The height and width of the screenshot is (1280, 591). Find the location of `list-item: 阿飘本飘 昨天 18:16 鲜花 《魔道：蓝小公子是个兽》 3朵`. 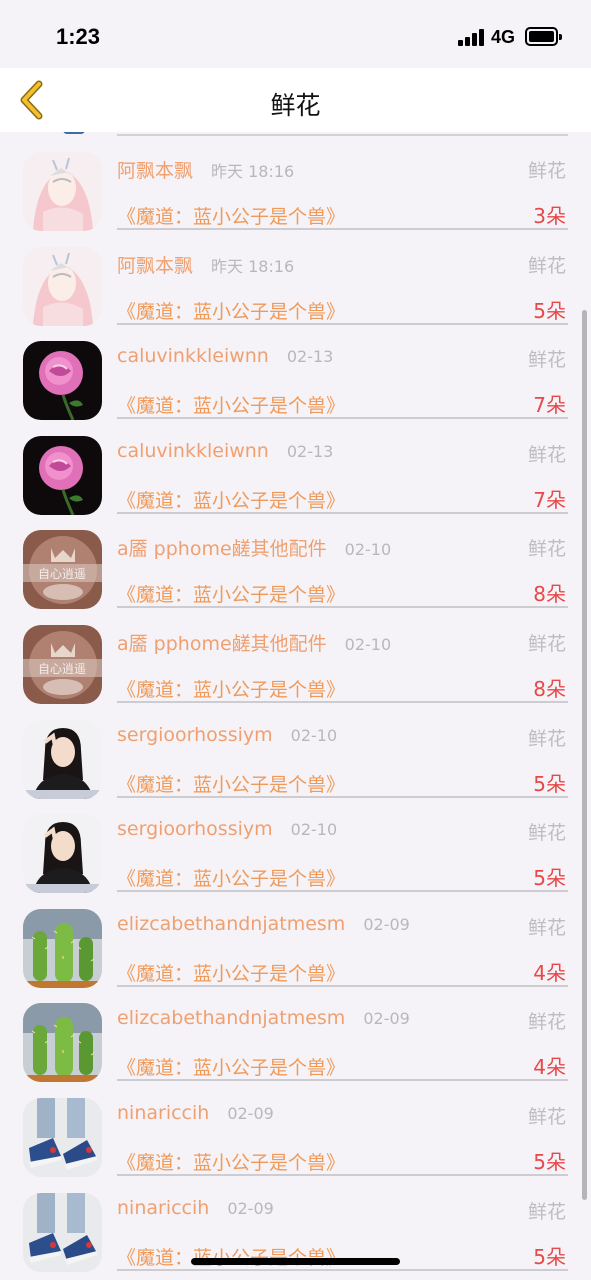

list-item: 阿飘本飘 昨天 18:16 鲜花 《魔道：蓝小公子是个兽》 3朵 is located at coordinates (295, 181).